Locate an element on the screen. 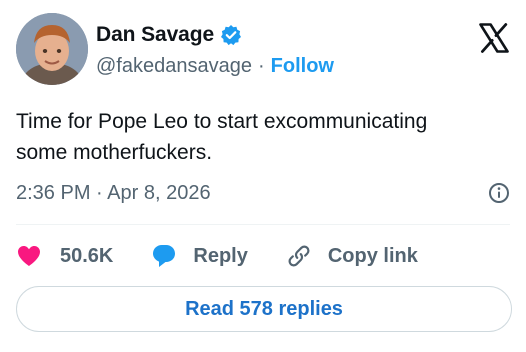 Image resolution: width=526 pixels, height=352 pixels. reply-button: Reply is located at coordinates (199, 256).